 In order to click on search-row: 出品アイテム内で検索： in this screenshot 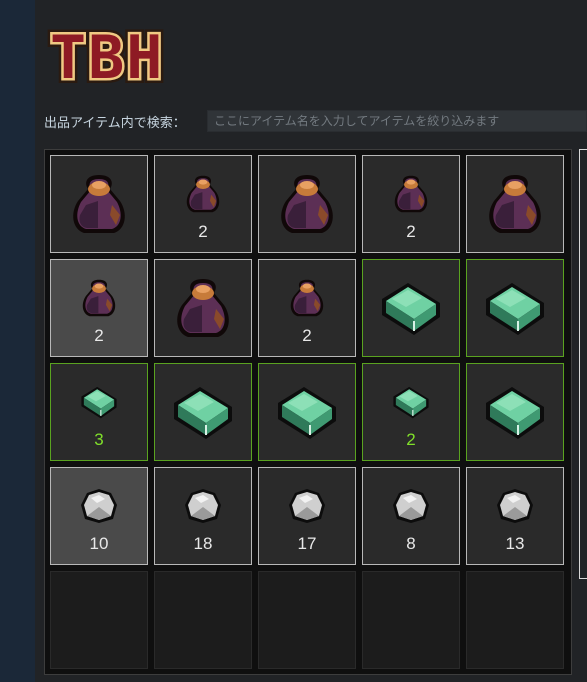, I will do `click(315, 121)`.